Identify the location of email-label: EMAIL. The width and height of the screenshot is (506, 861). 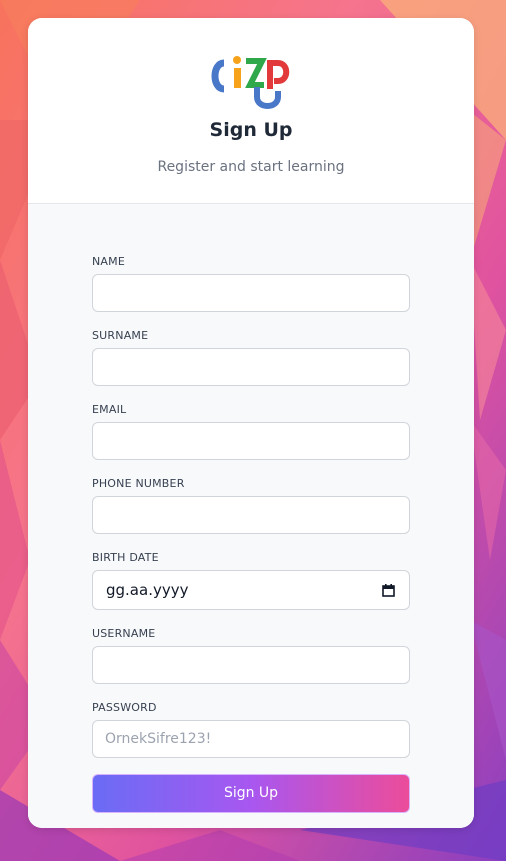
(109, 409).